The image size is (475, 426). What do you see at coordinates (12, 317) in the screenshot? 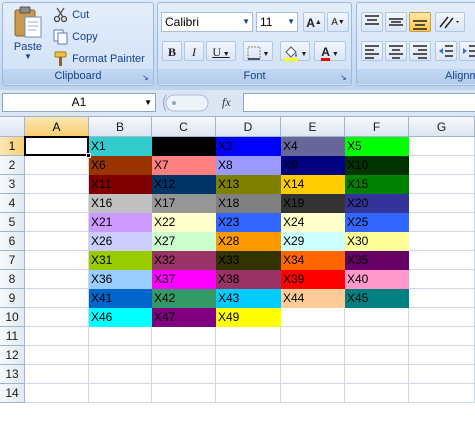
I see `row-header-10: 10` at bounding box center [12, 317].